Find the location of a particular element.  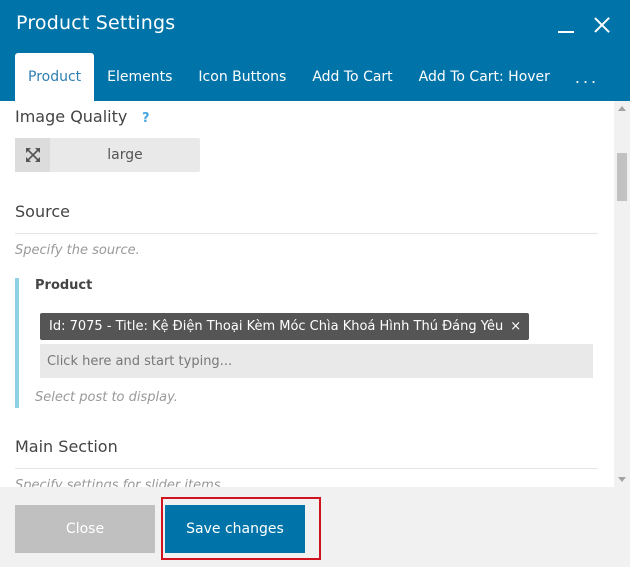

tab-elements: Elements is located at coordinates (139, 77).